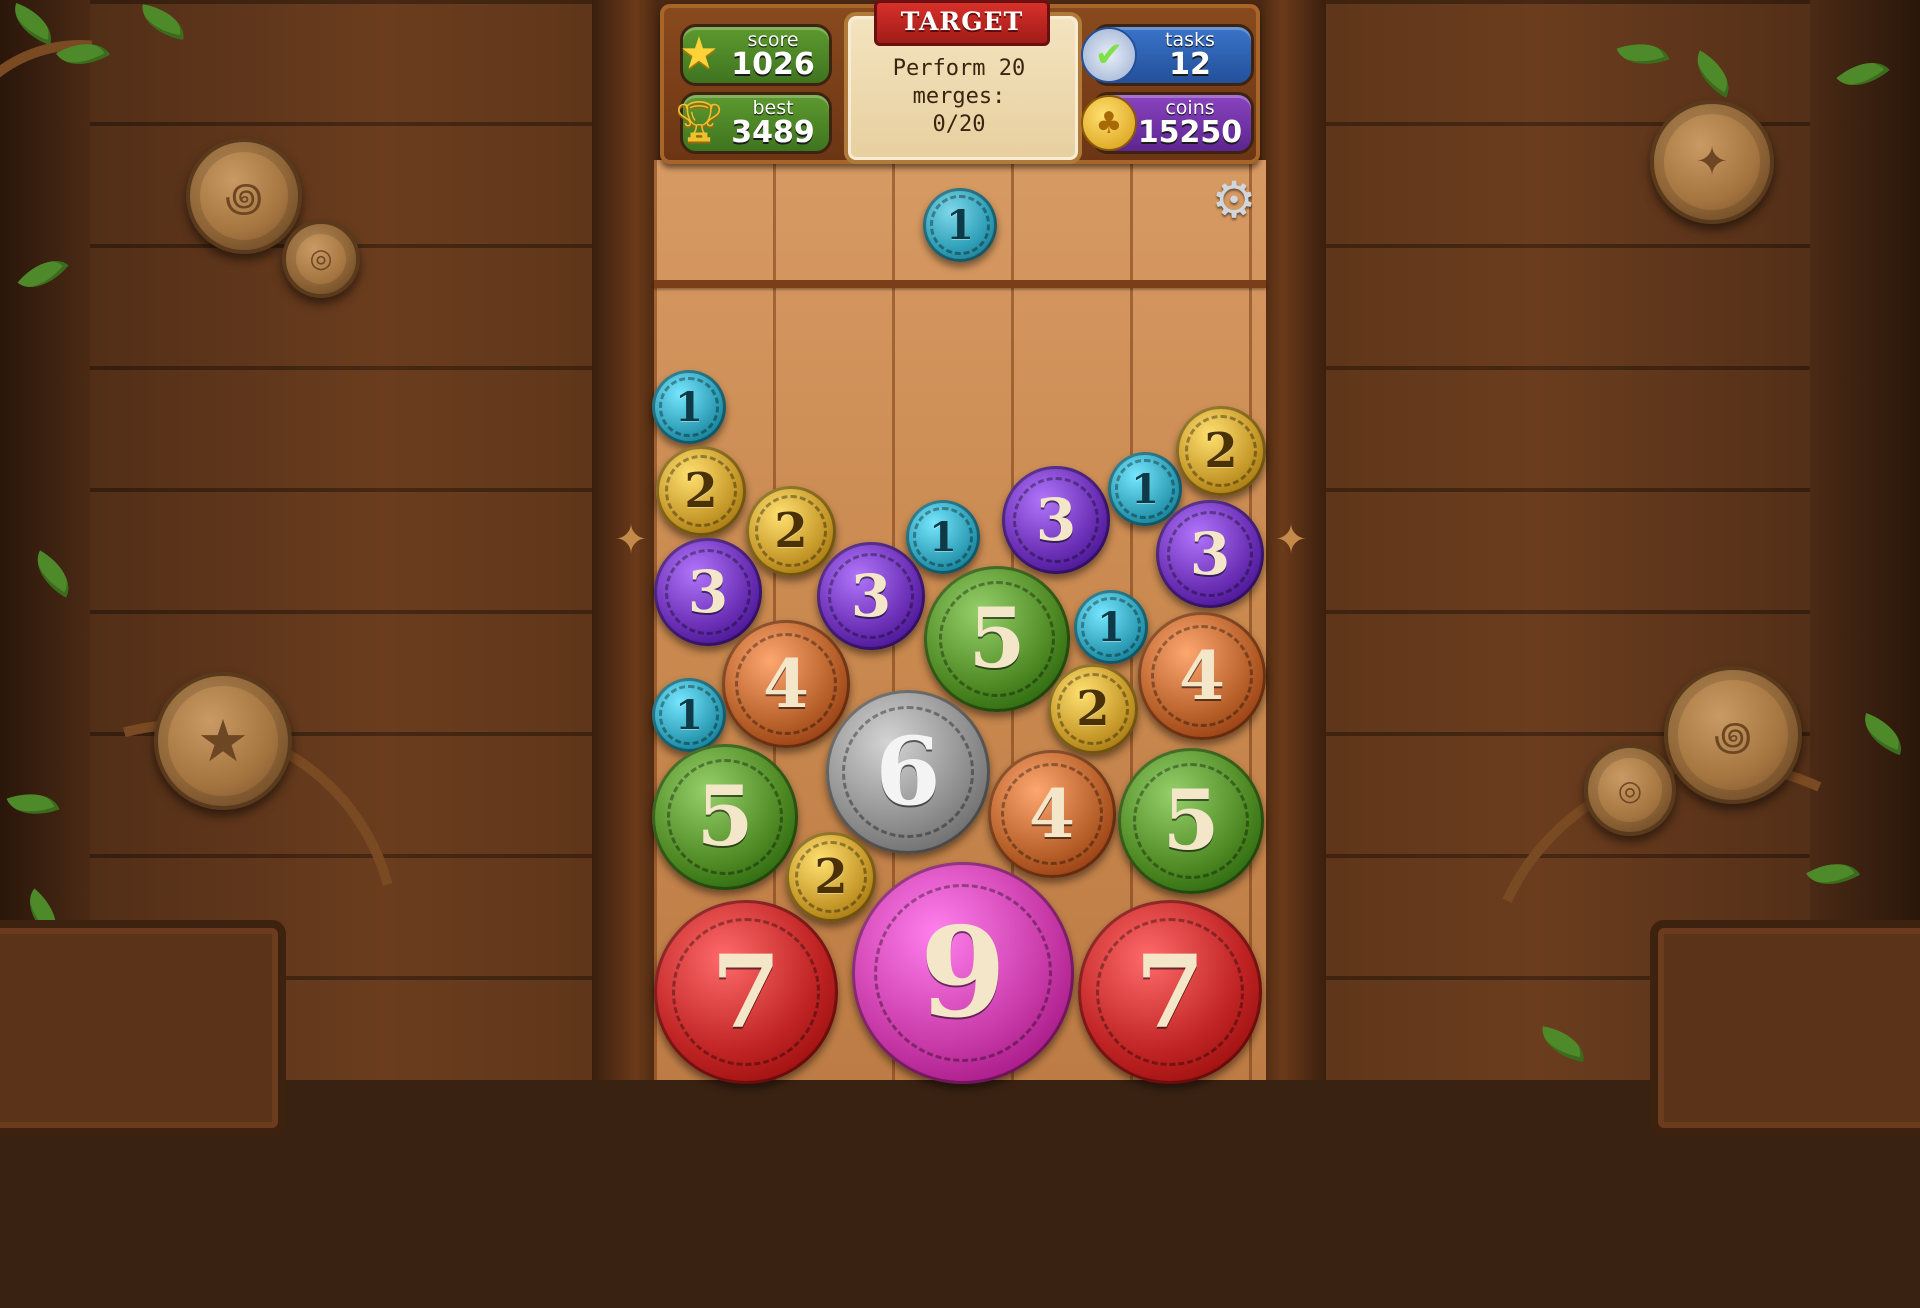 Image resolution: width=1920 pixels, height=1308 pixels. I want to click on best-score-display: 🏆︎ best 3489, so click(753, 123).